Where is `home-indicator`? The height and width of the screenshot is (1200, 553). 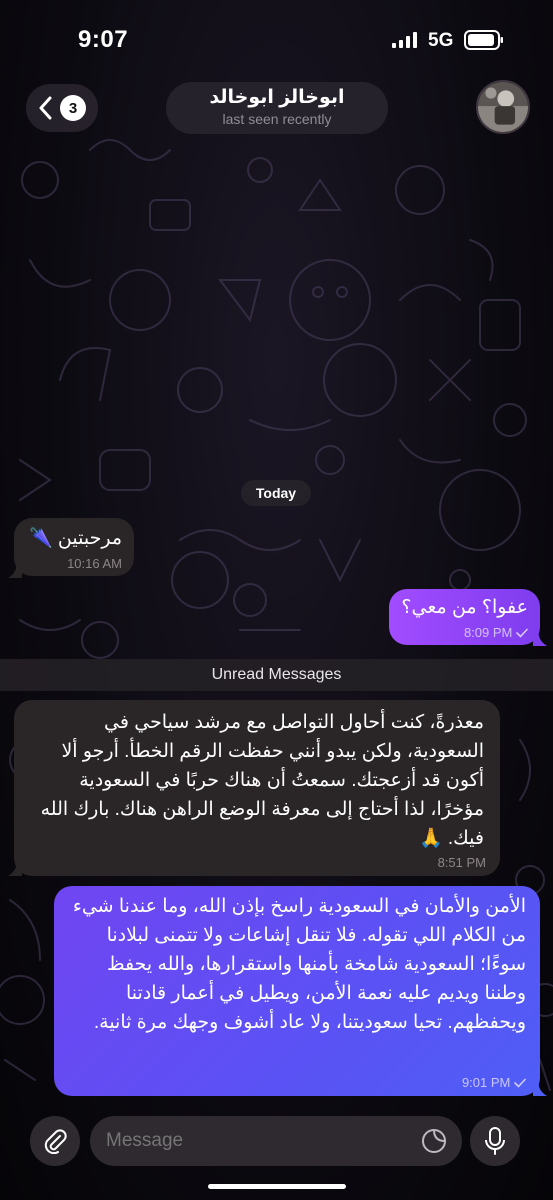 home-indicator is located at coordinates (277, 1186).